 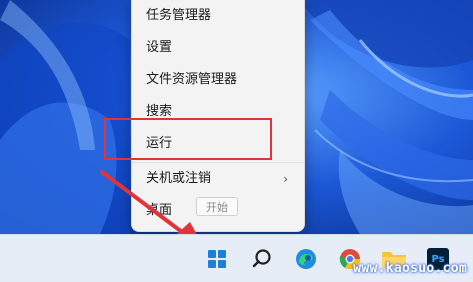 I want to click on watermark: www.kaosuo.com, so click(x=410, y=268).